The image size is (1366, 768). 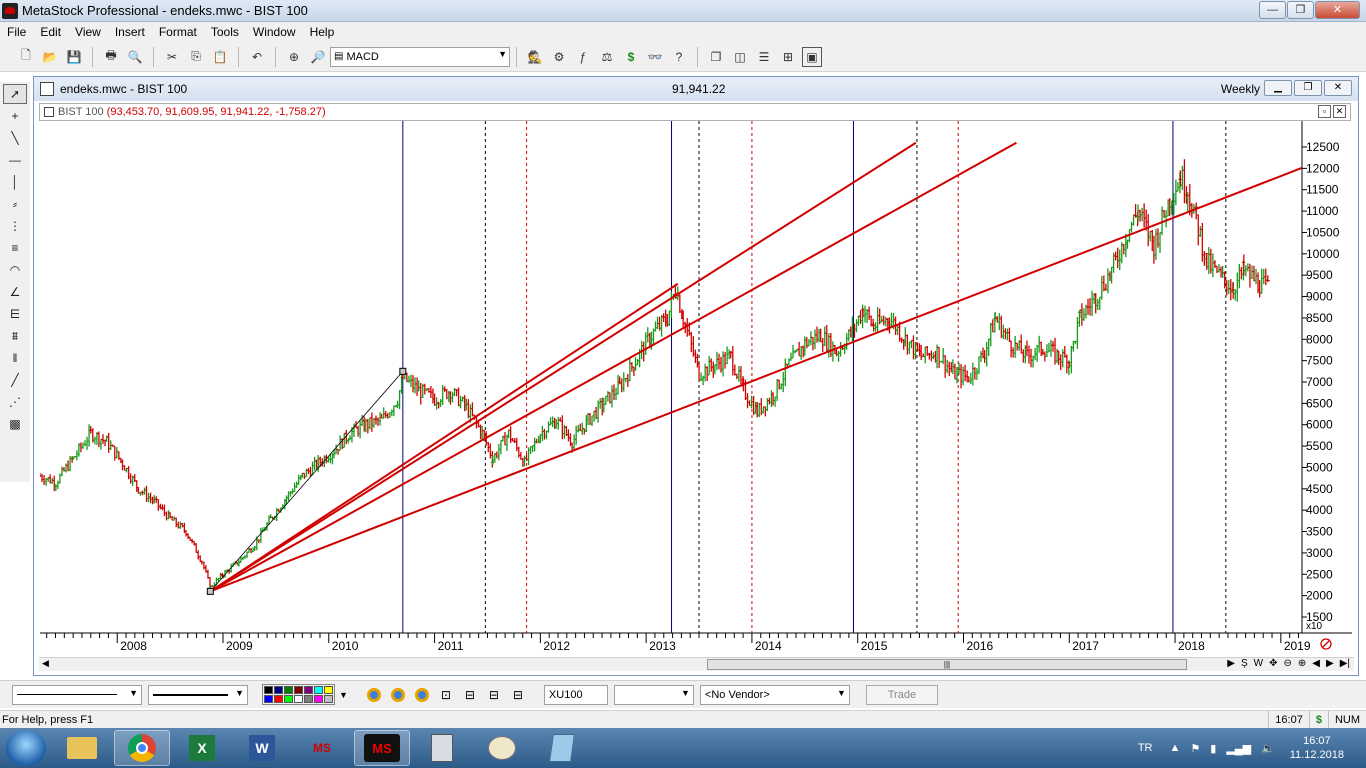 I want to click on menu-edit: Edit, so click(x=50, y=32).